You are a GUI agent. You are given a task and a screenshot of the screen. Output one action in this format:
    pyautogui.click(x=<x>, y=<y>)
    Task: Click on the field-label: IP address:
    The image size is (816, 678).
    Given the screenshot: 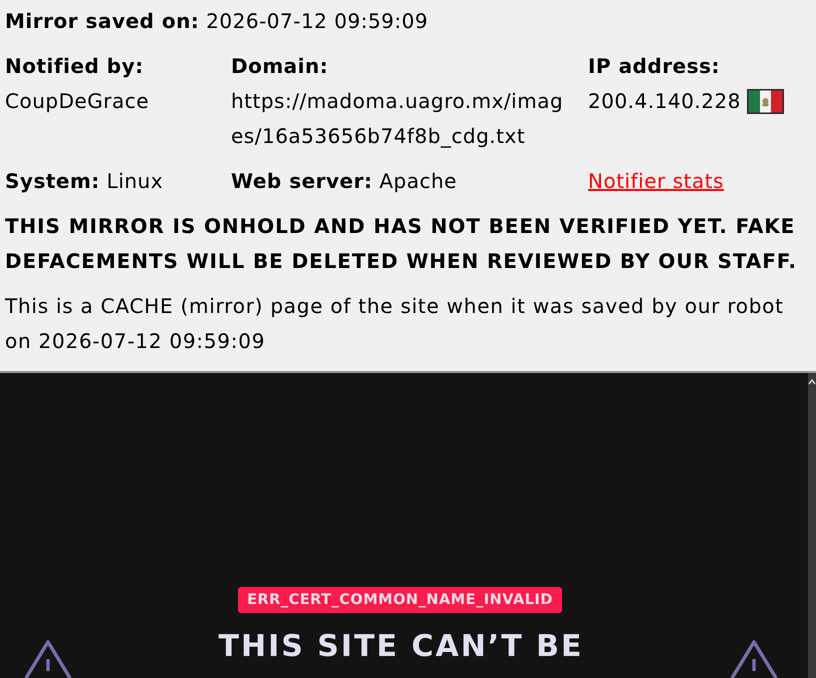 What is the action you would take?
    pyautogui.click(x=654, y=66)
    